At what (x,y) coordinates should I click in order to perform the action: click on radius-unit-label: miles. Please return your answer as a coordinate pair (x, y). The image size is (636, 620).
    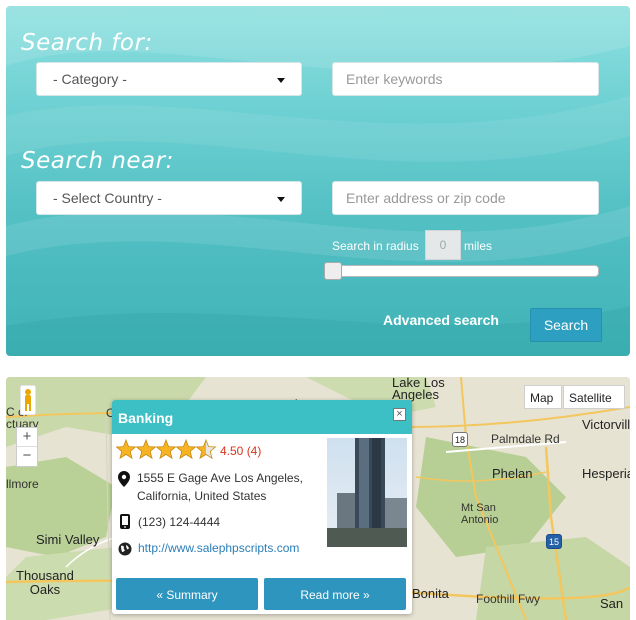
    Looking at the image, I should click on (478, 246).